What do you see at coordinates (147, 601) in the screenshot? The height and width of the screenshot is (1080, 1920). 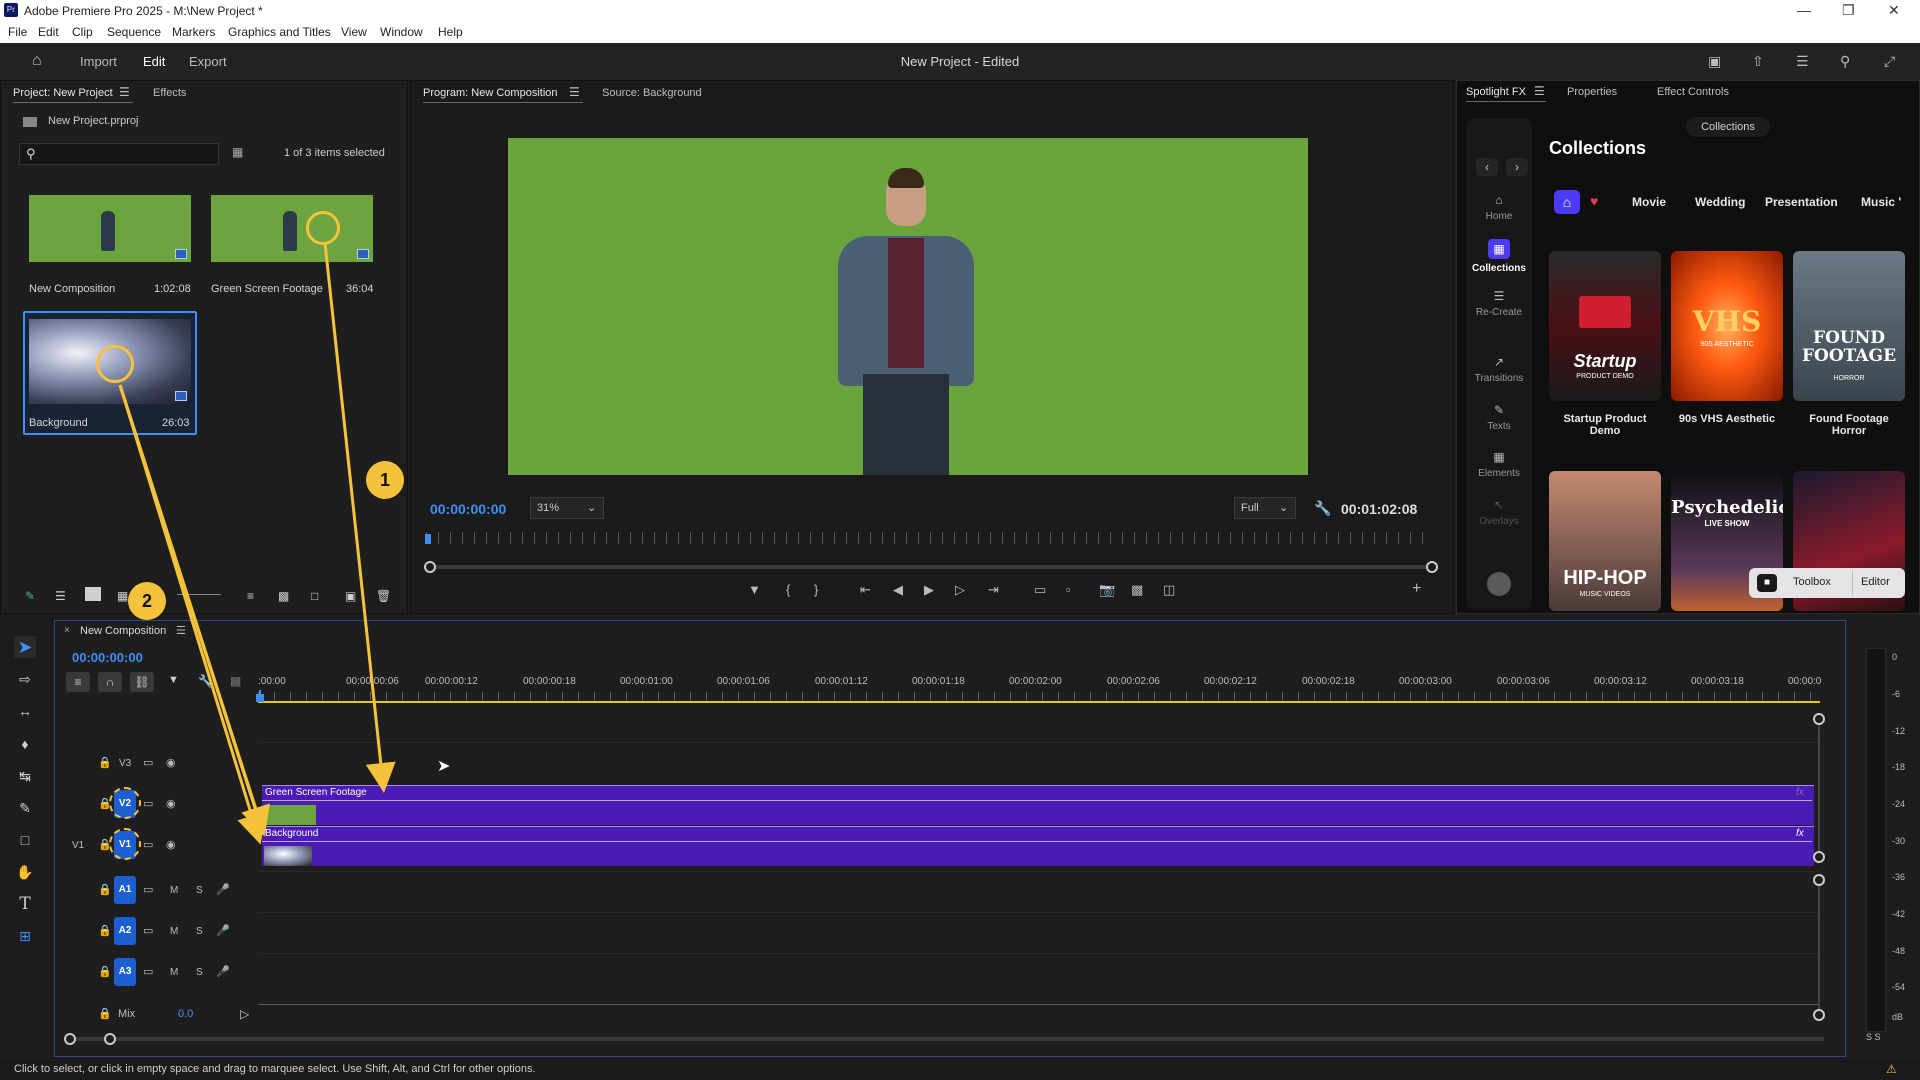 I see `annotation-badge-2: 2` at bounding box center [147, 601].